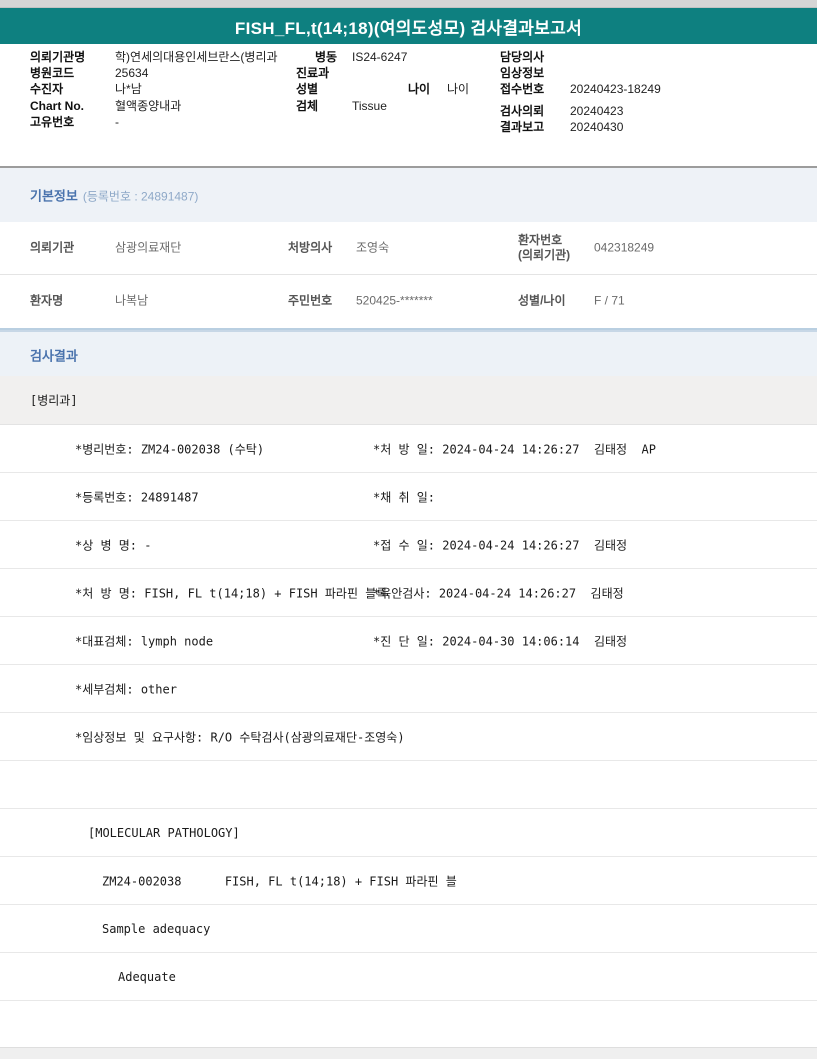  Describe the element at coordinates (54, 355) in the screenshot. I see `result-section-title: 검사결과` at that location.